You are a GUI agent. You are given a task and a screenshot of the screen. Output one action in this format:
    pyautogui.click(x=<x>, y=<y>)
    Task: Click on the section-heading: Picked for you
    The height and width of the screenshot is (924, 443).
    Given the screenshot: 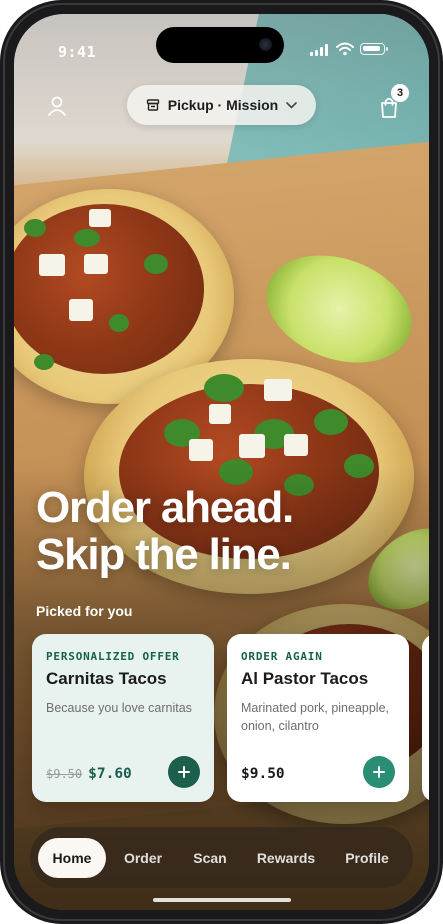 What is the action you would take?
    pyautogui.click(x=84, y=611)
    